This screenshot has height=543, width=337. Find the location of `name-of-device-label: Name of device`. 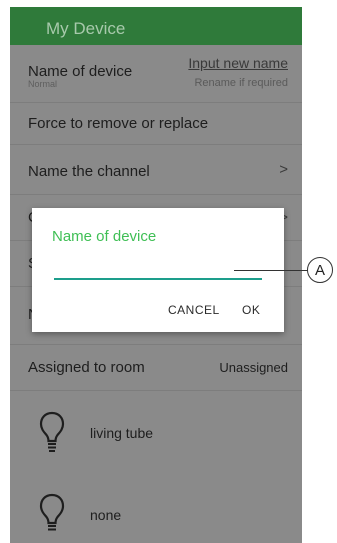

name-of-device-label: Name of device is located at coordinates (80, 71).